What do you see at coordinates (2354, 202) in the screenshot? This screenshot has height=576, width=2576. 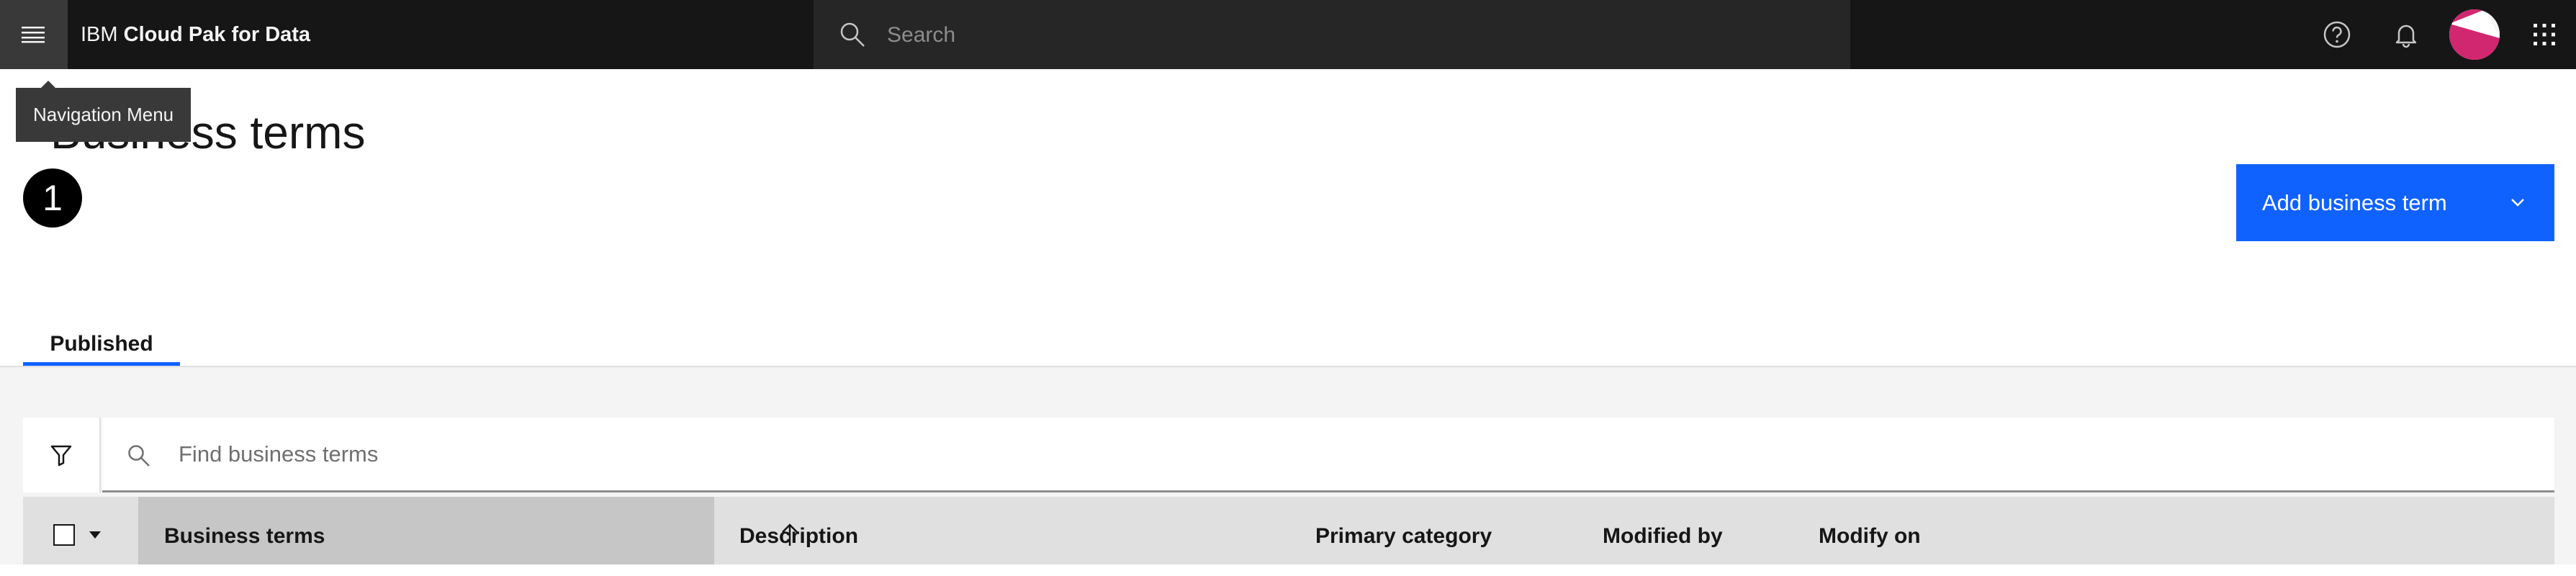 I see `add-business-term-label: Add business term` at bounding box center [2354, 202].